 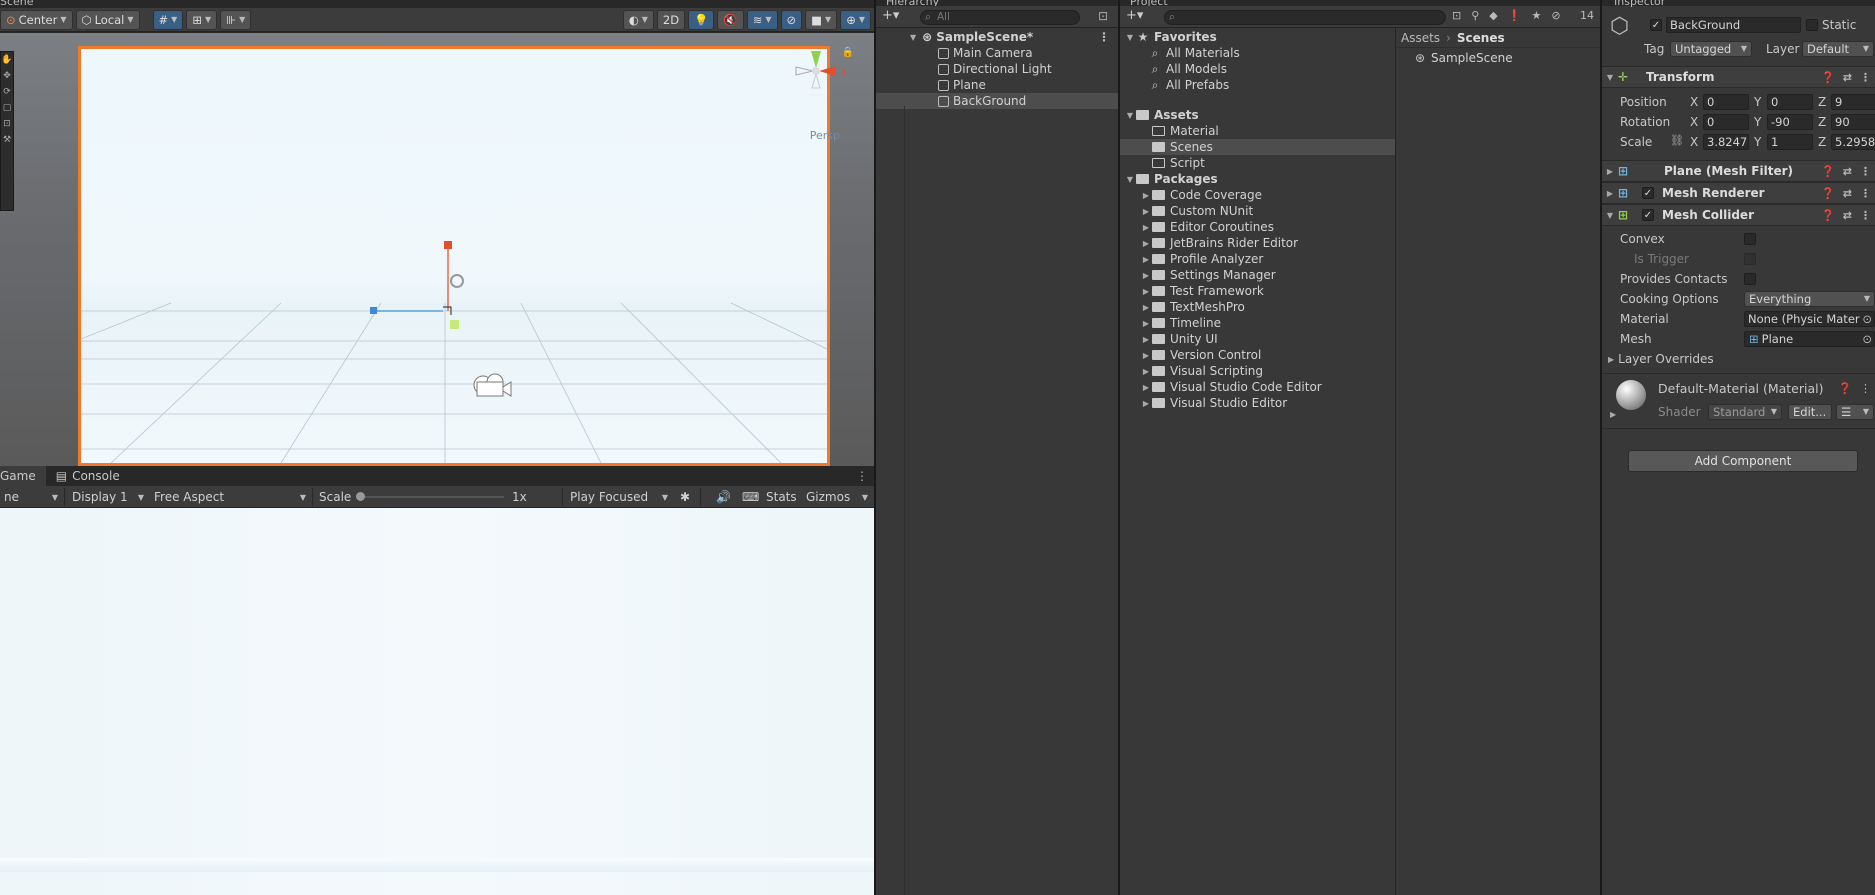 I want to click on package-item: ▶ JetBrains Rider Editor, so click(x=1257, y=243).